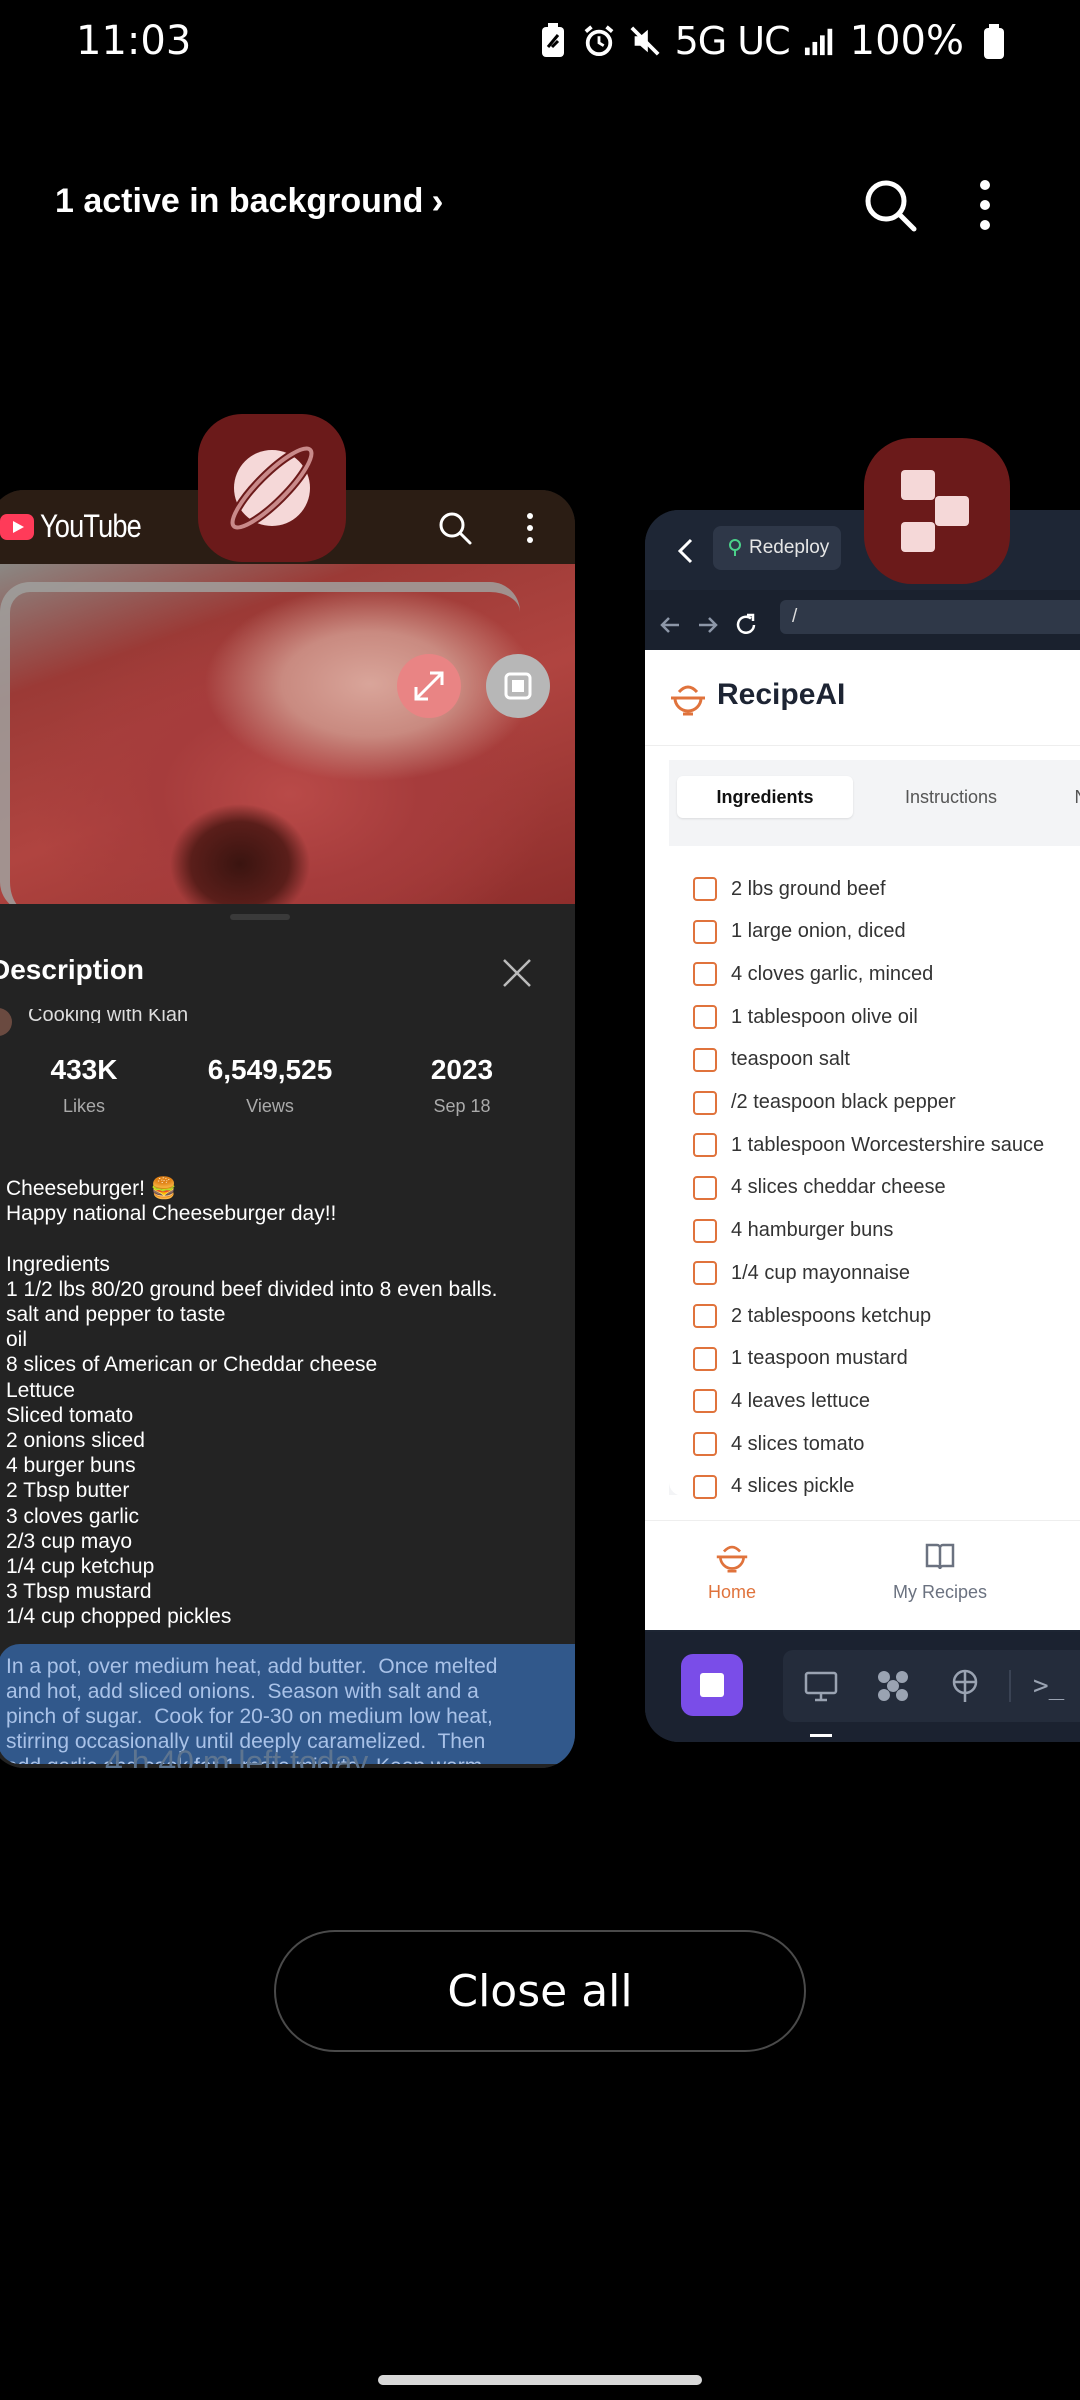 The width and height of the screenshot is (1080, 2400). What do you see at coordinates (553, 41) in the screenshot?
I see `battery-saver-icon` at bounding box center [553, 41].